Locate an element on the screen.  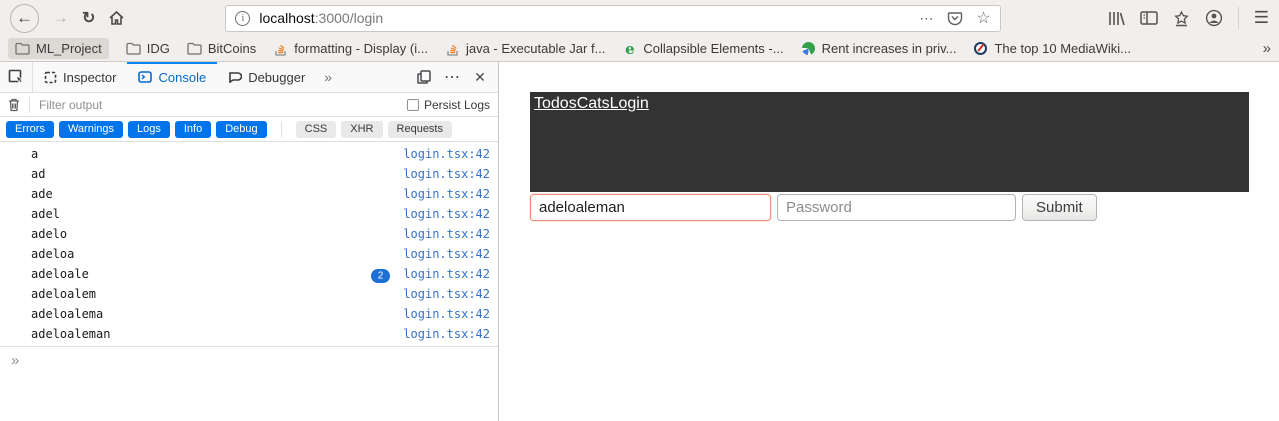
url-text: localhost:3000/login is located at coordinates (321, 18).